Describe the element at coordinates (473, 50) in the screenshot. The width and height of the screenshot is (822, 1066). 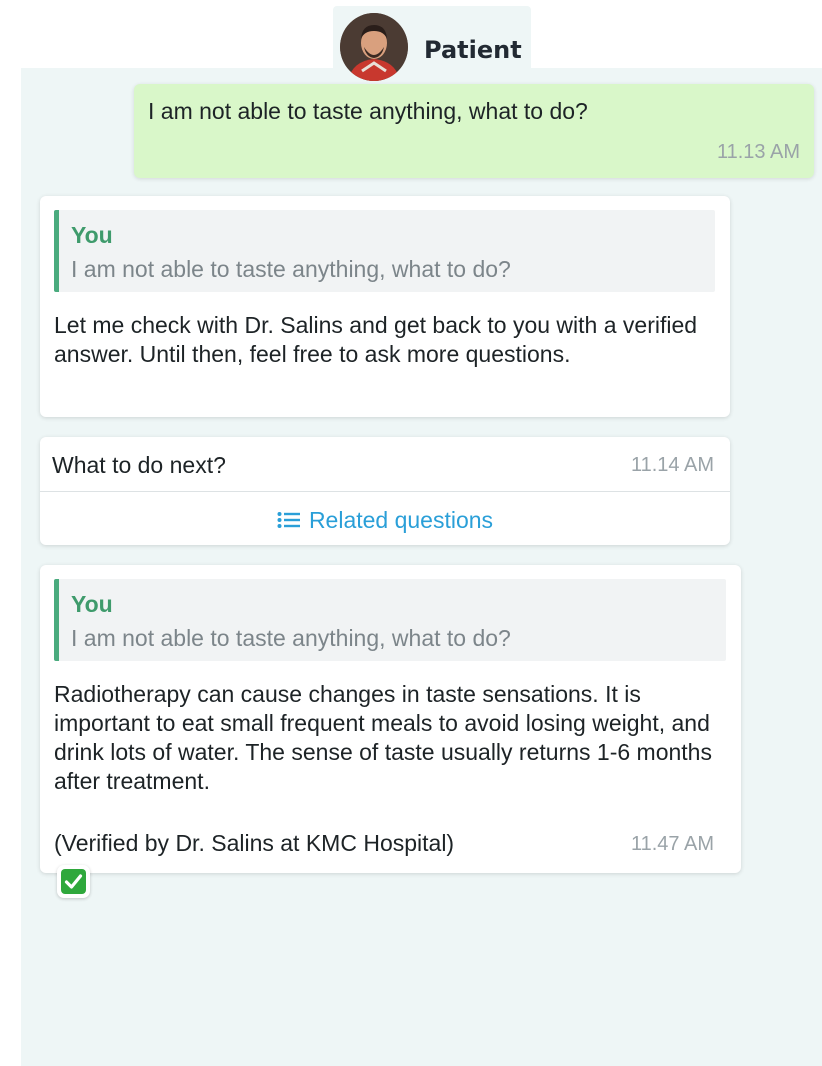
I see `chat-title: Patient` at that location.